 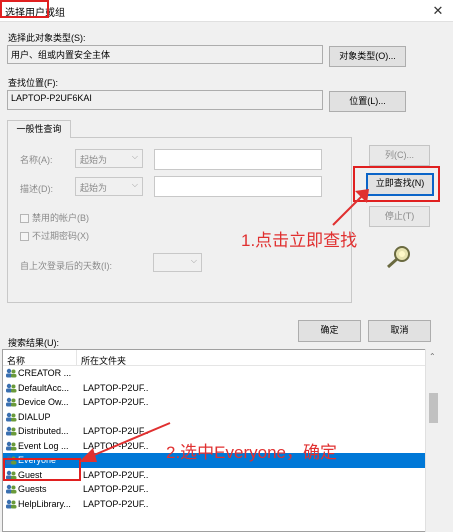 I want to click on search-icon, so click(x=398, y=257).